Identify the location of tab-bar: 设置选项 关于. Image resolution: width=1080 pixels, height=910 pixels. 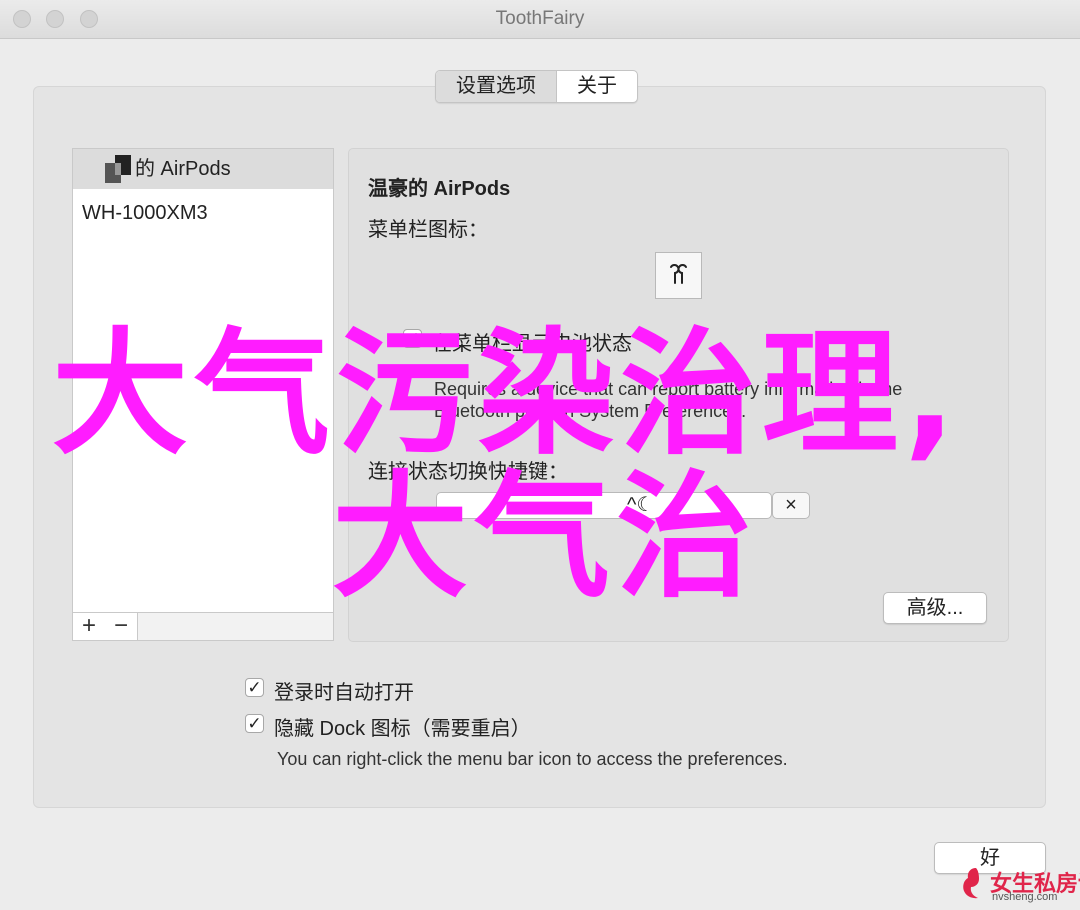
(536, 86).